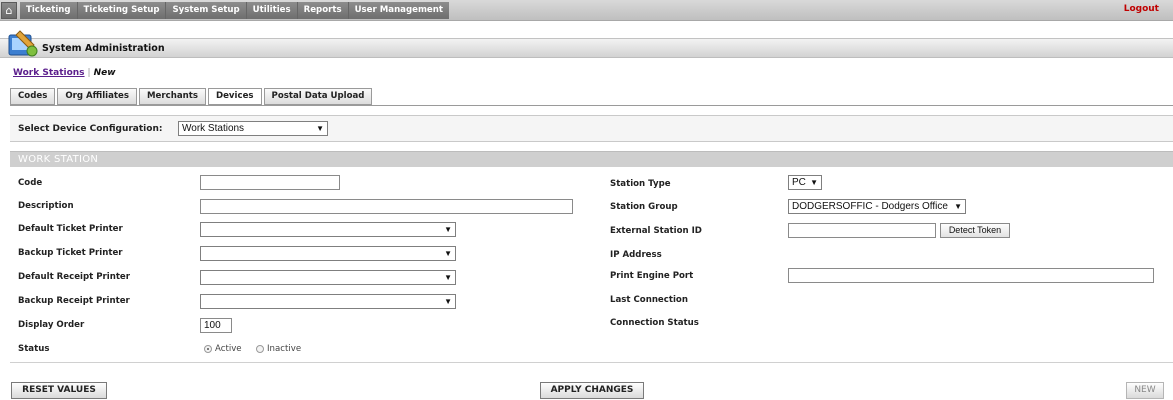 This screenshot has height=400, width=1173. Describe the element at coordinates (9, 10) in the screenshot. I see `house-icon: ⌂` at that location.